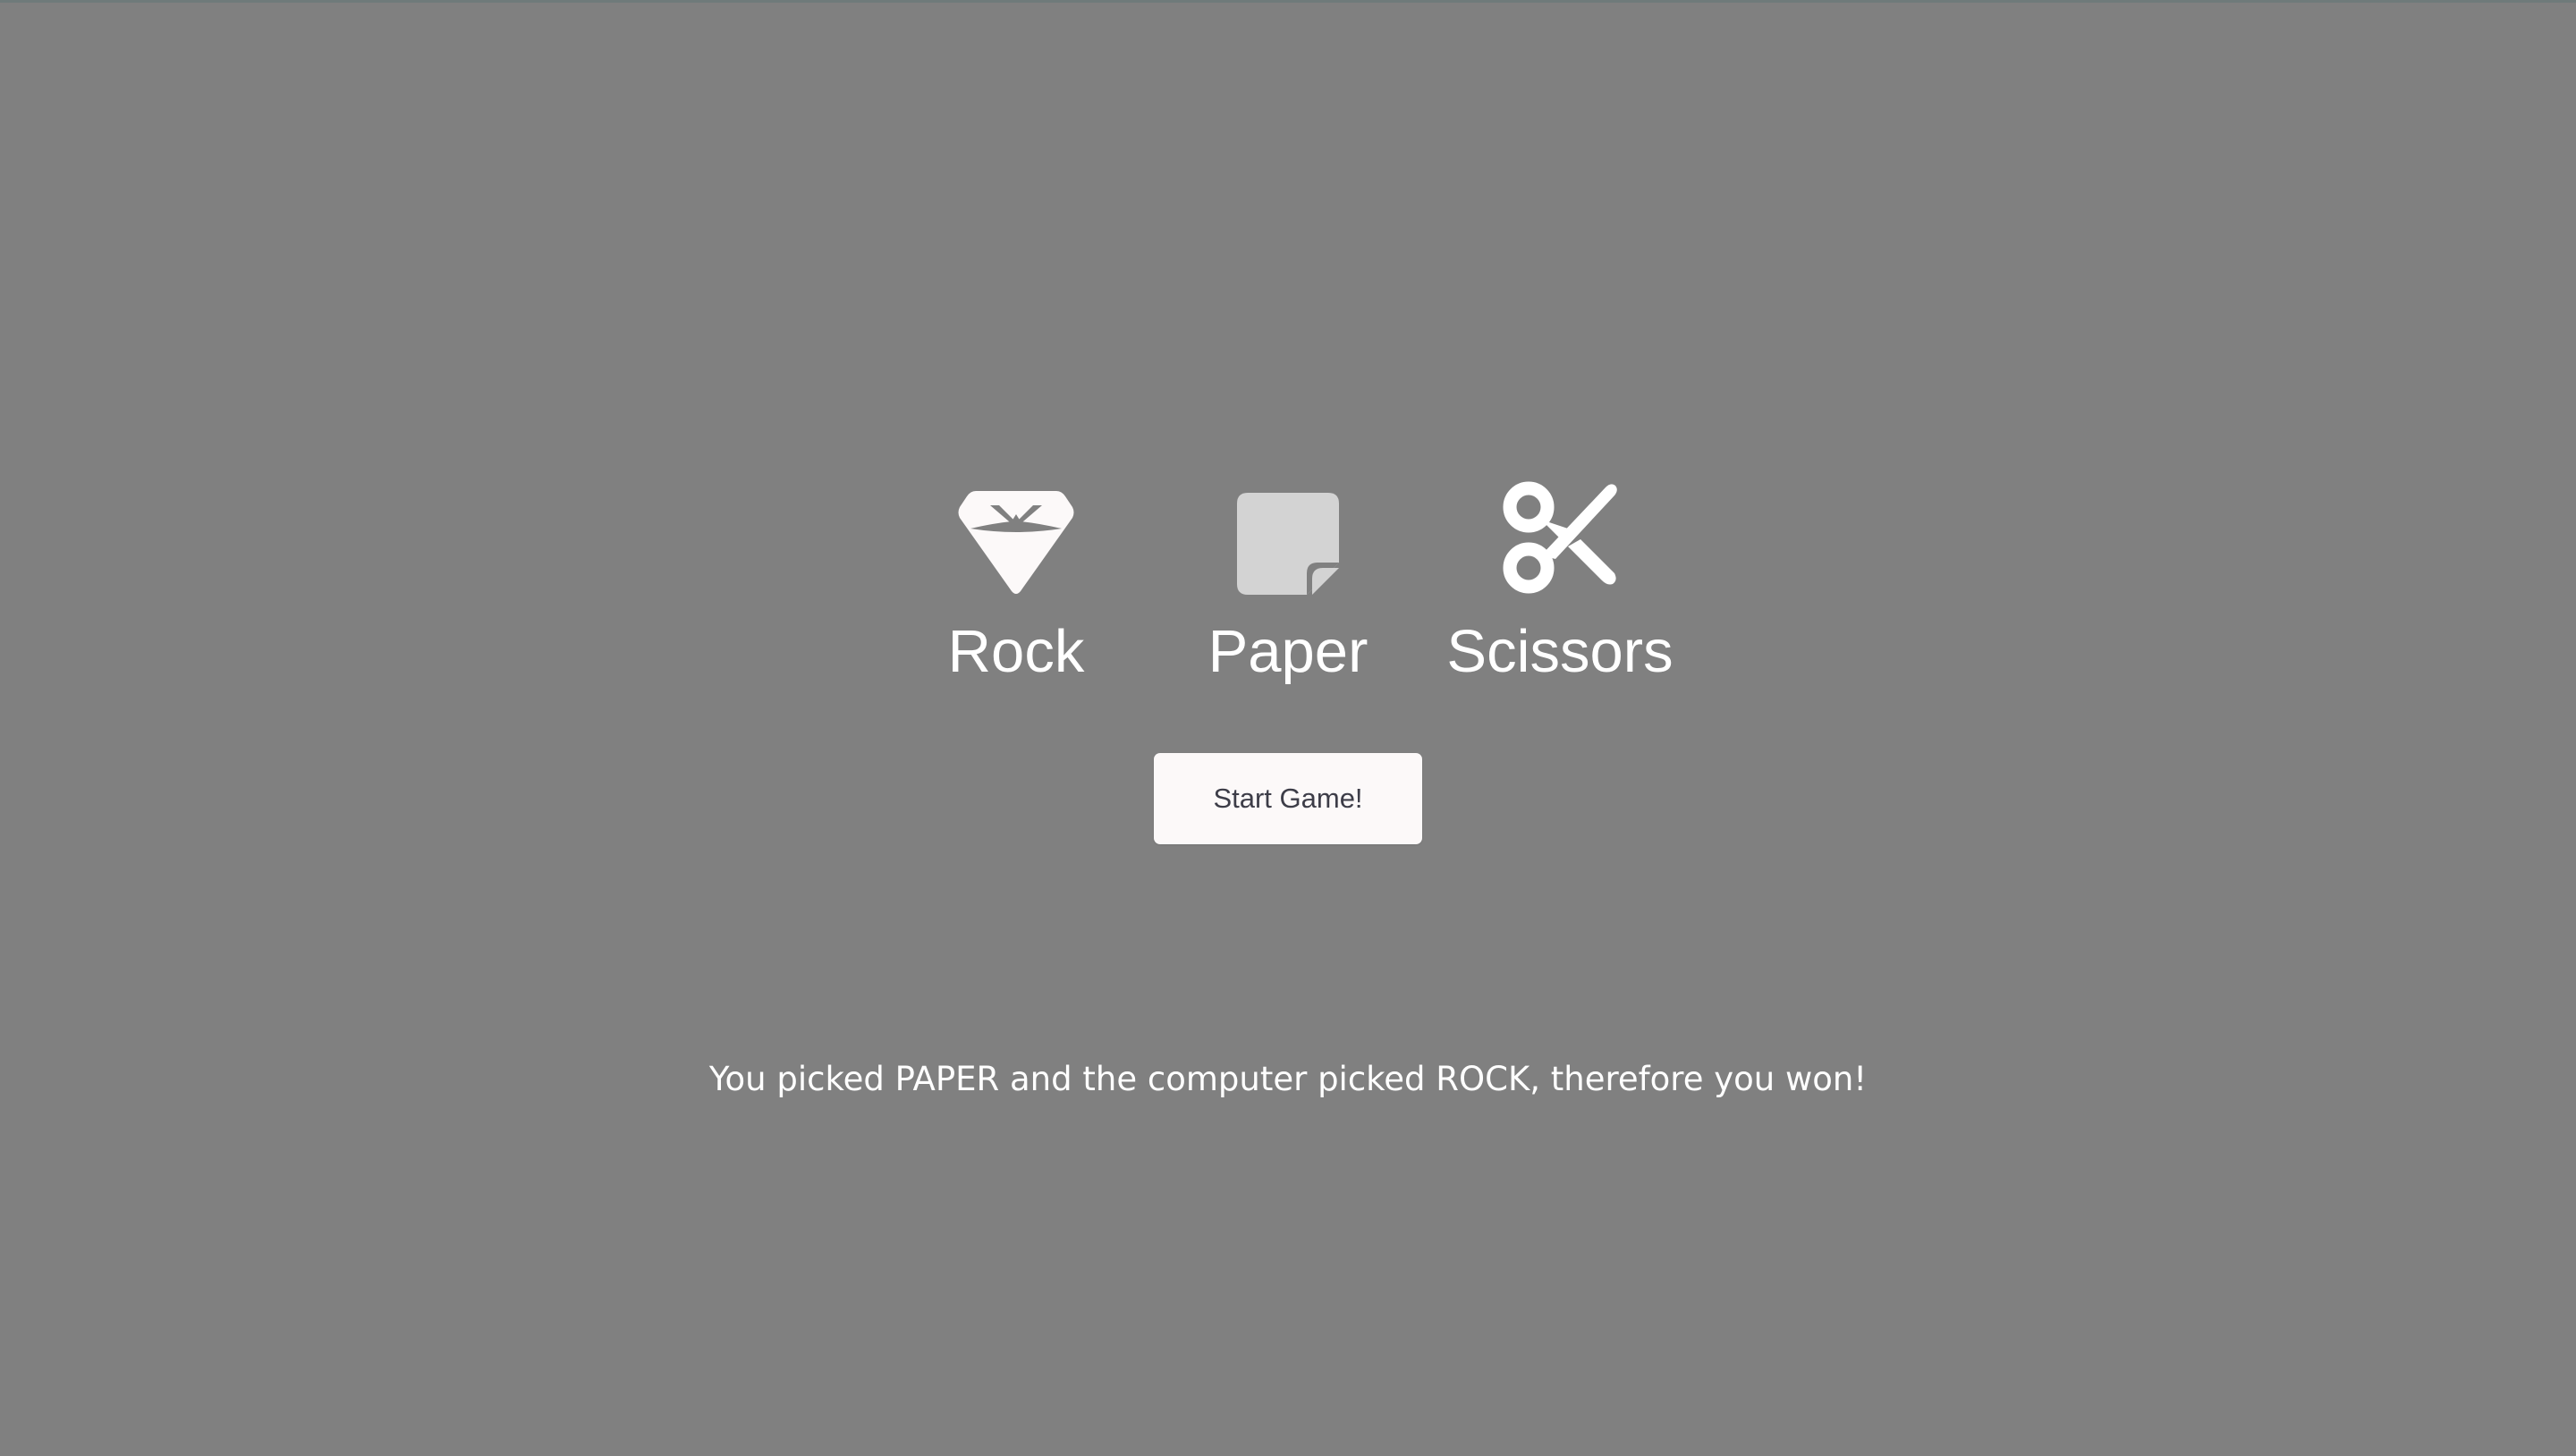  Describe the element at coordinates (1560, 651) in the screenshot. I see `choice-label-scissors: Scissors` at that location.